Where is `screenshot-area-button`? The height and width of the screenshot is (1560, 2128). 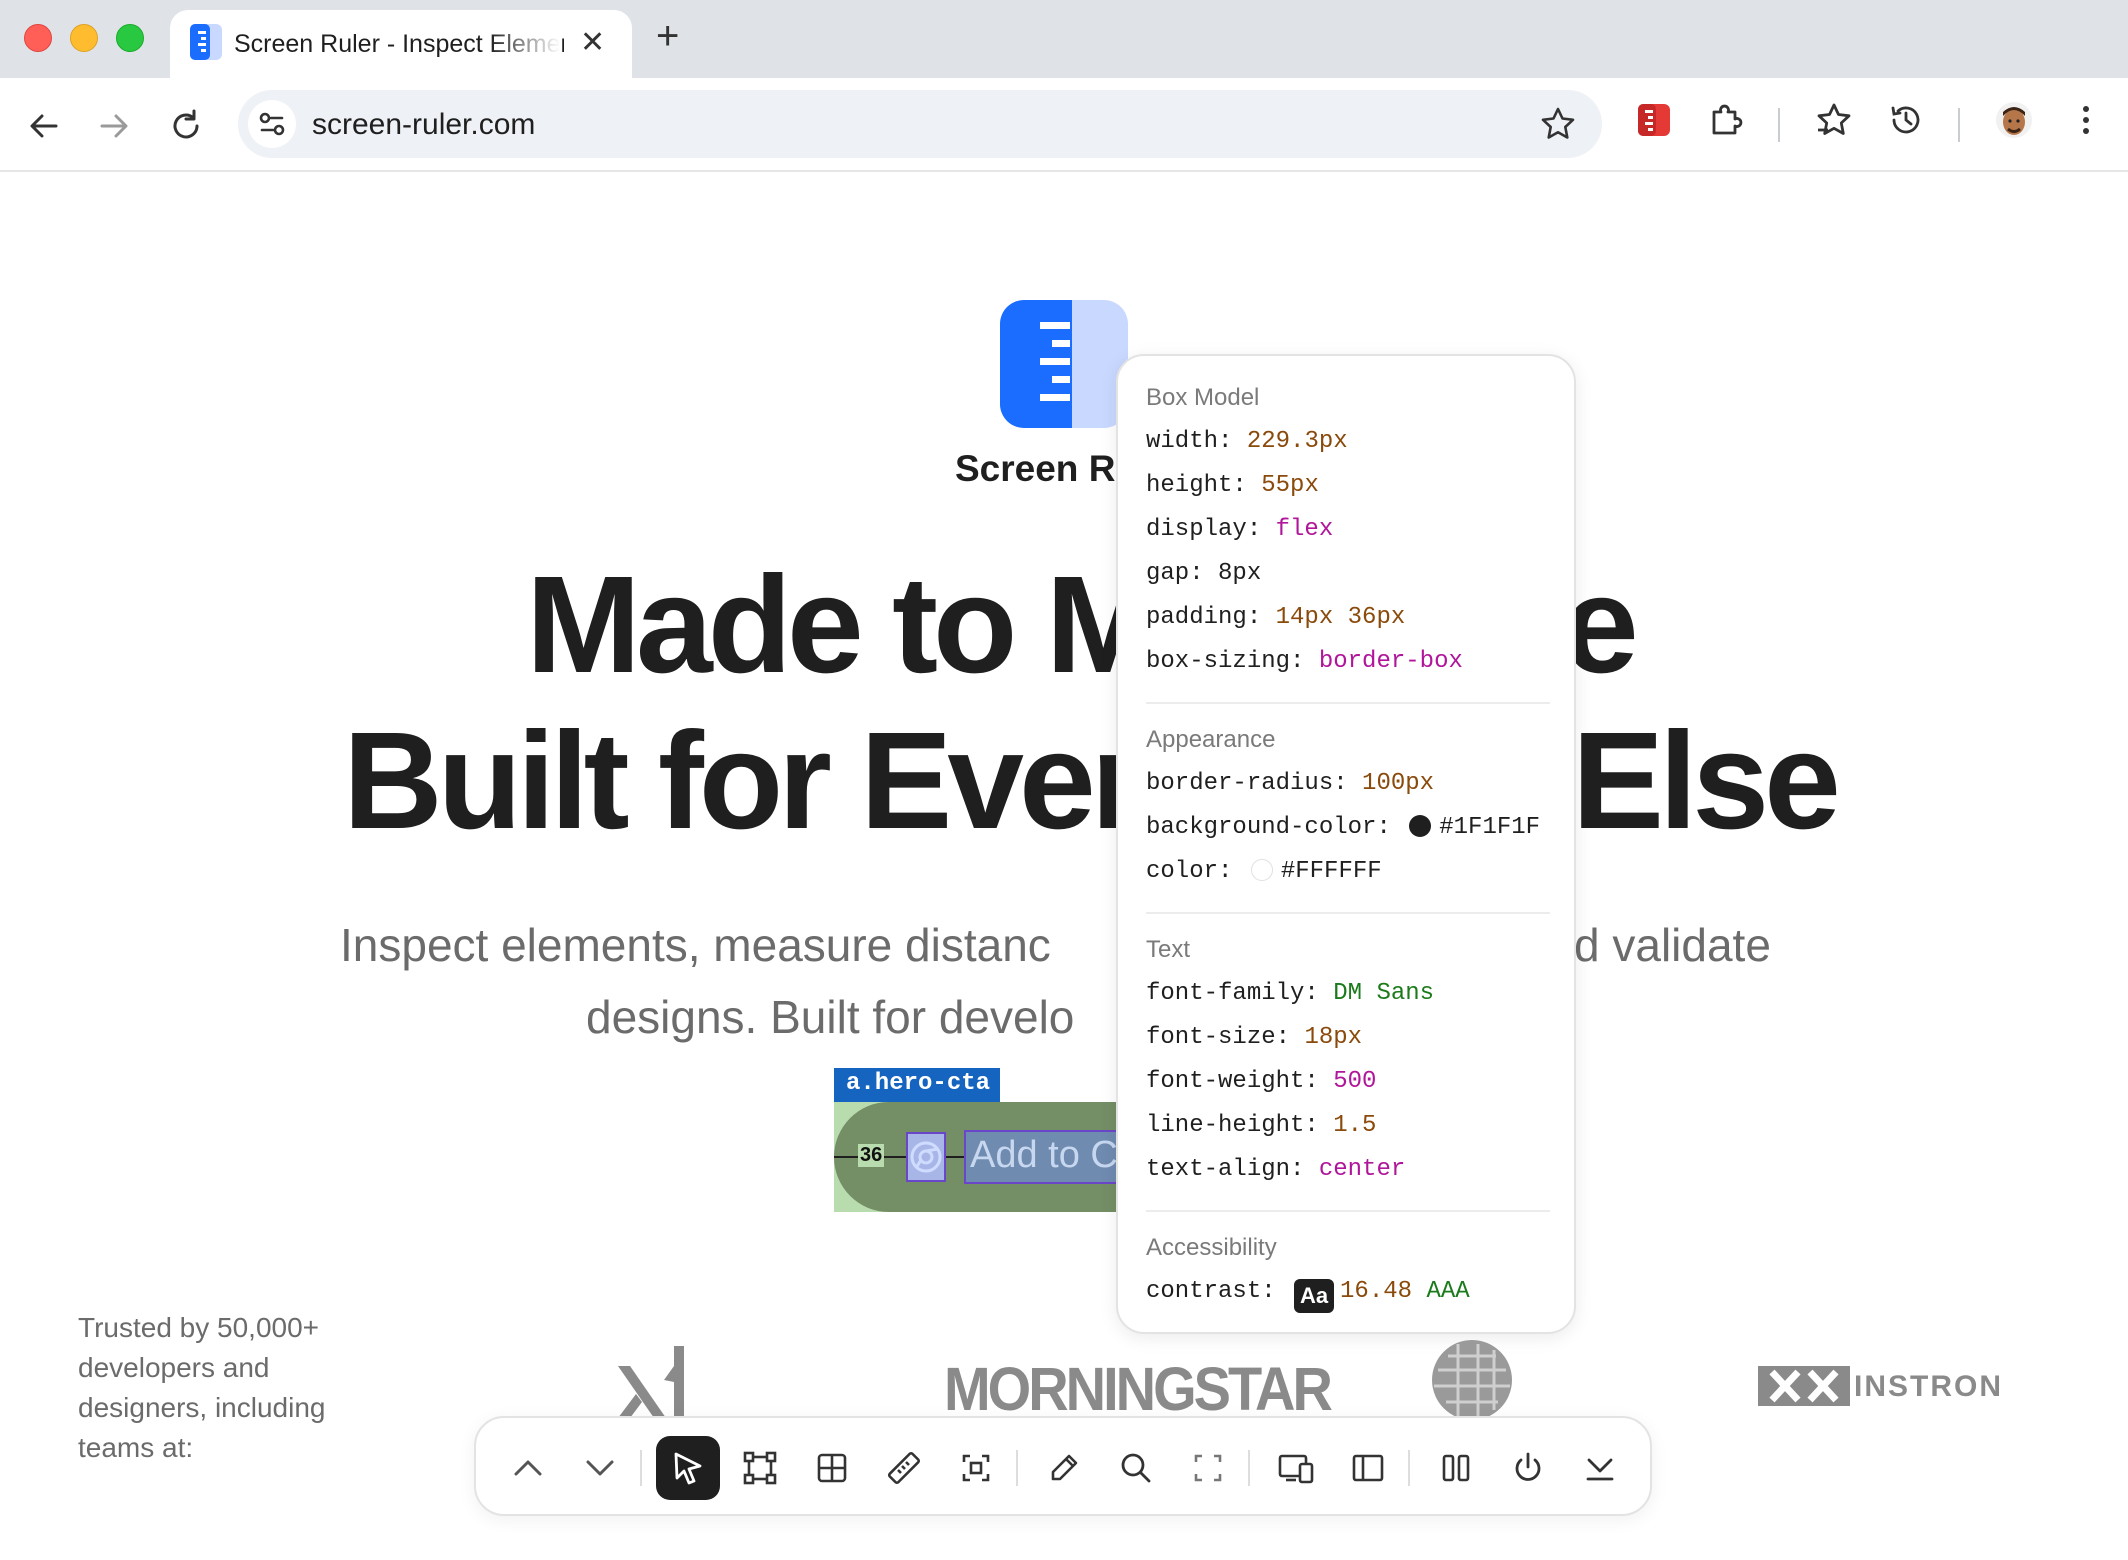
screenshot-area-button is located at coordinates (1208, 1468).